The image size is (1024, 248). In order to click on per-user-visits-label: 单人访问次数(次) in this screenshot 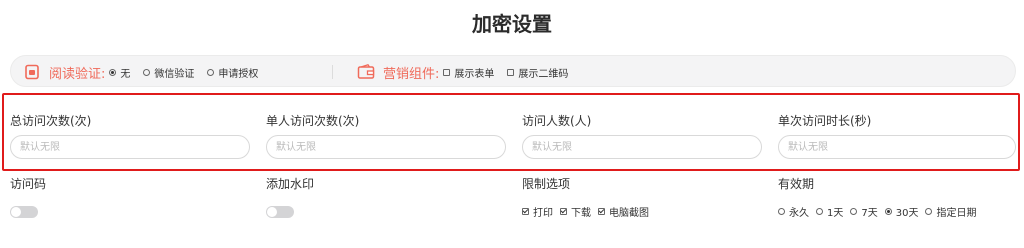, I will do `click(313, 121)`.